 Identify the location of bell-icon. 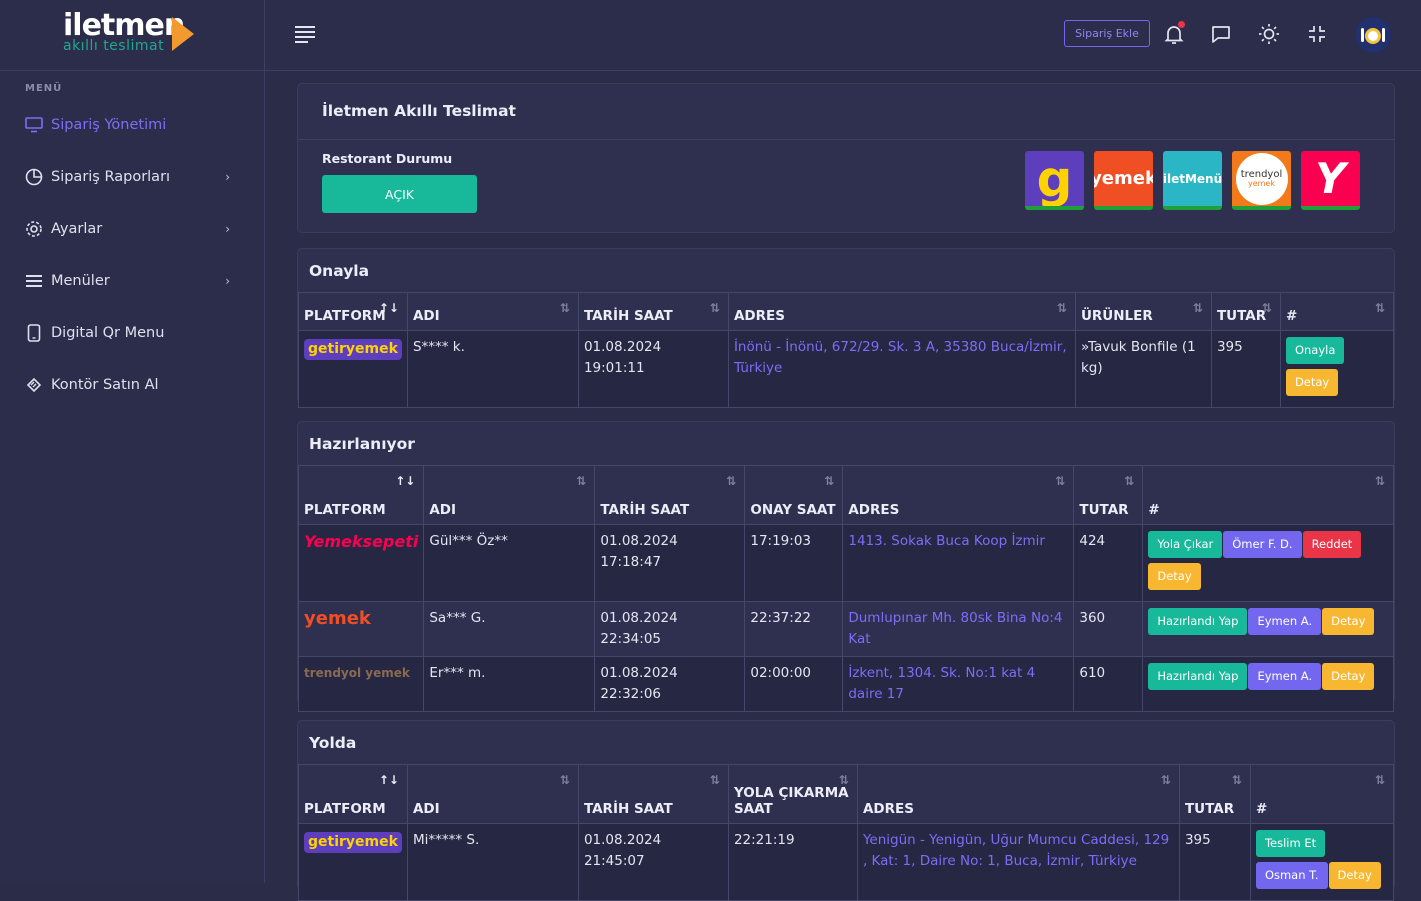
(1174, 33).